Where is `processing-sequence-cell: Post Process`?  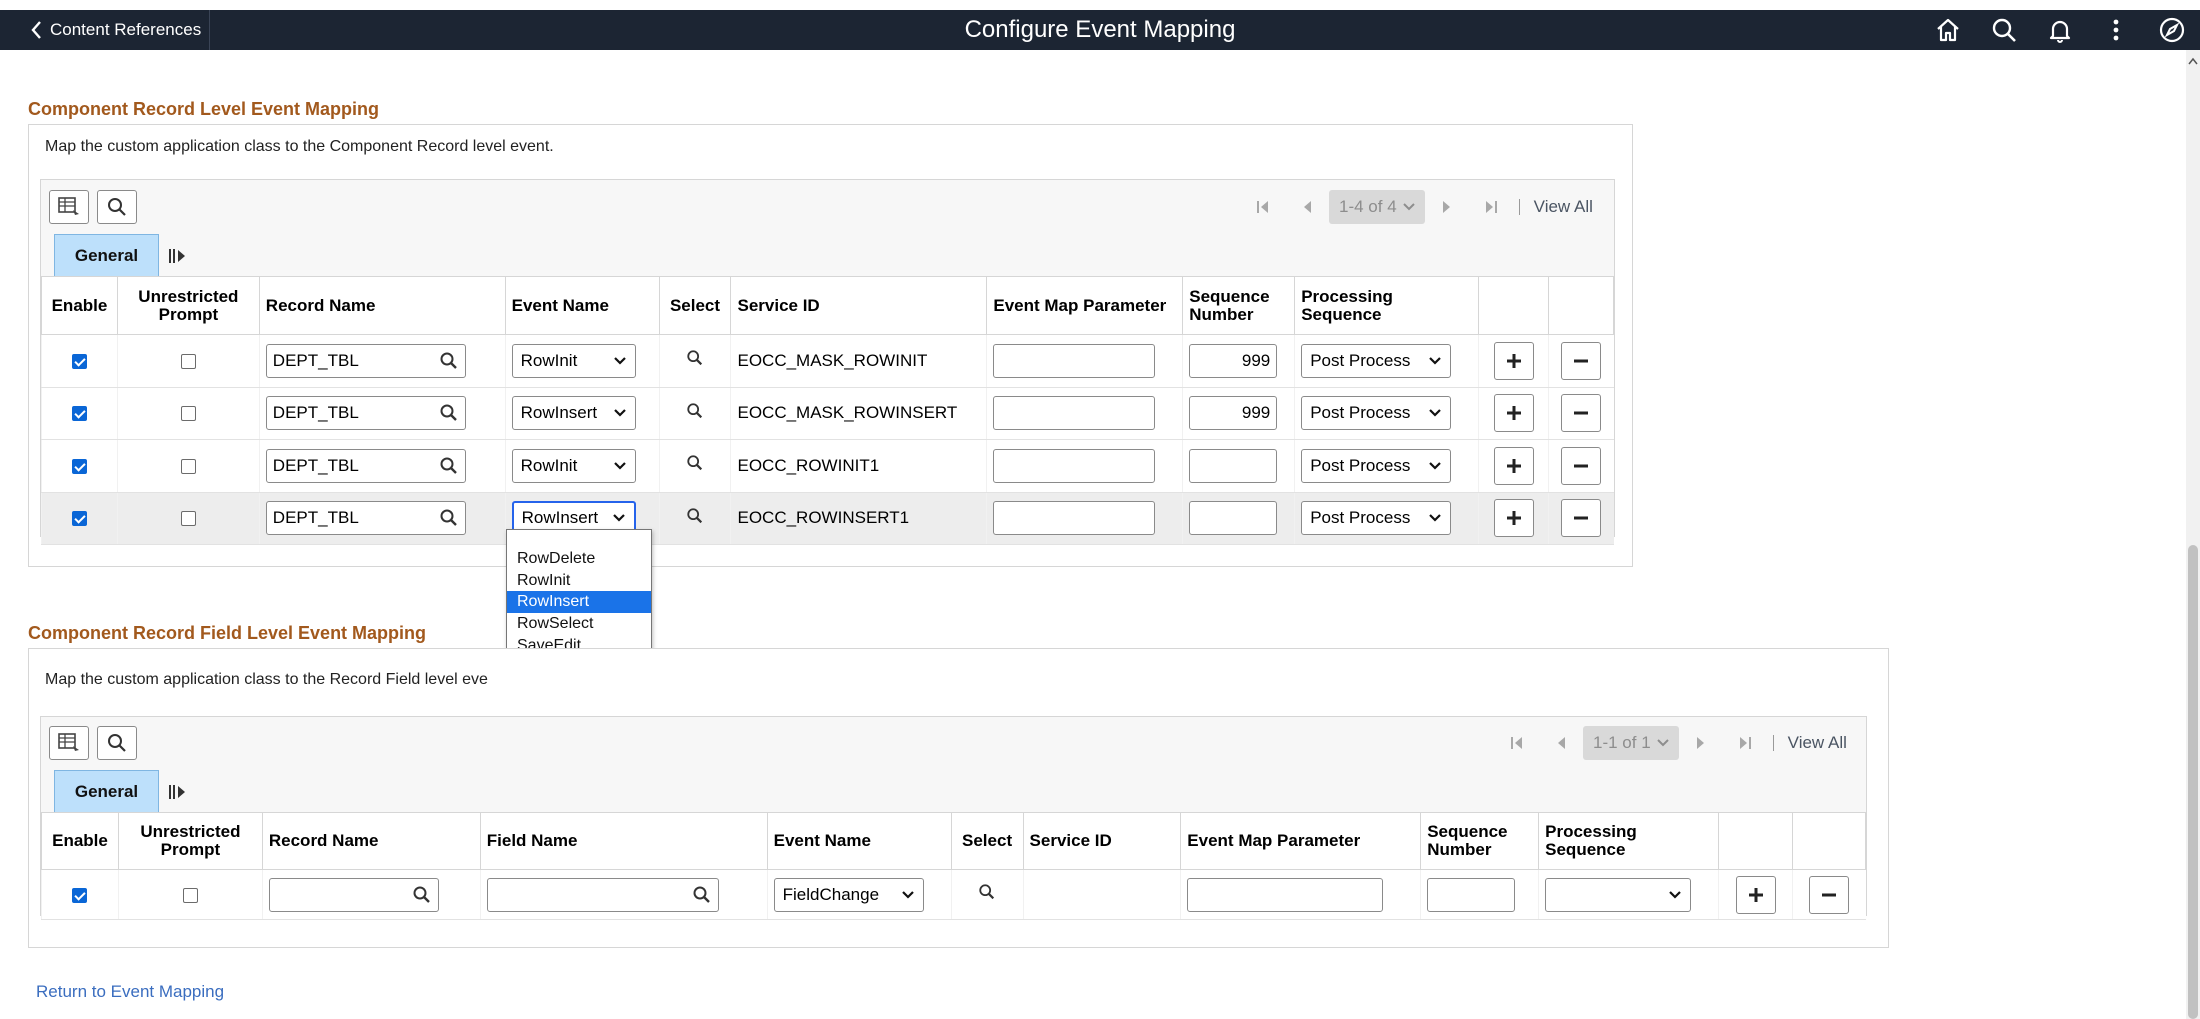 processing-sequence-cell: Post Process is located at coordinates (1386, 413).